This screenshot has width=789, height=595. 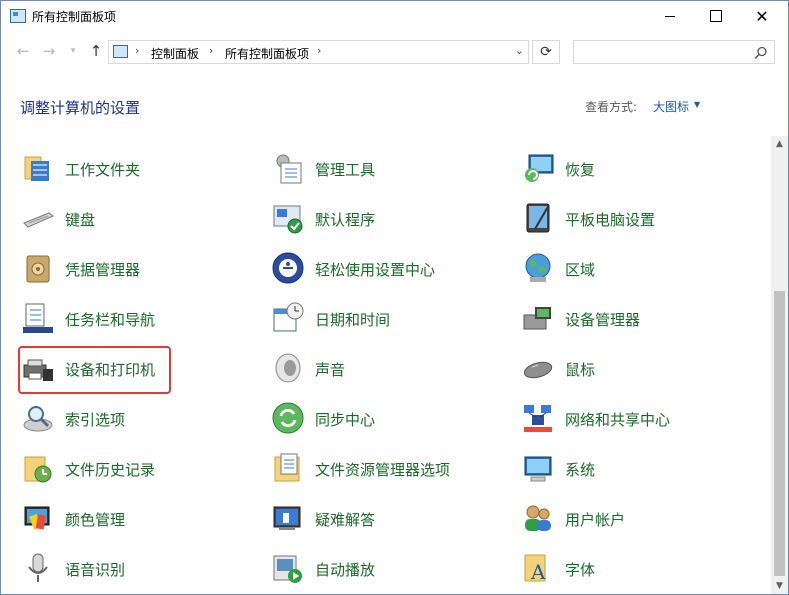 What do you see at coordinates (538, 518) in the screenshot?
I see `user-accounts-icon` at bounding box center [538, 518].